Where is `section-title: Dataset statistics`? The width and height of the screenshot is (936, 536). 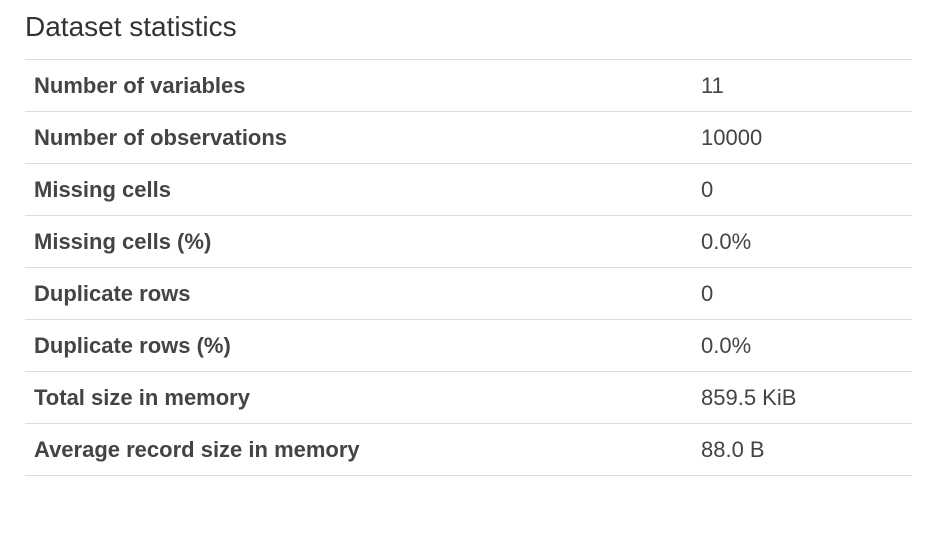 section-title: Dataset statistics is located at coordinates (131, 26).